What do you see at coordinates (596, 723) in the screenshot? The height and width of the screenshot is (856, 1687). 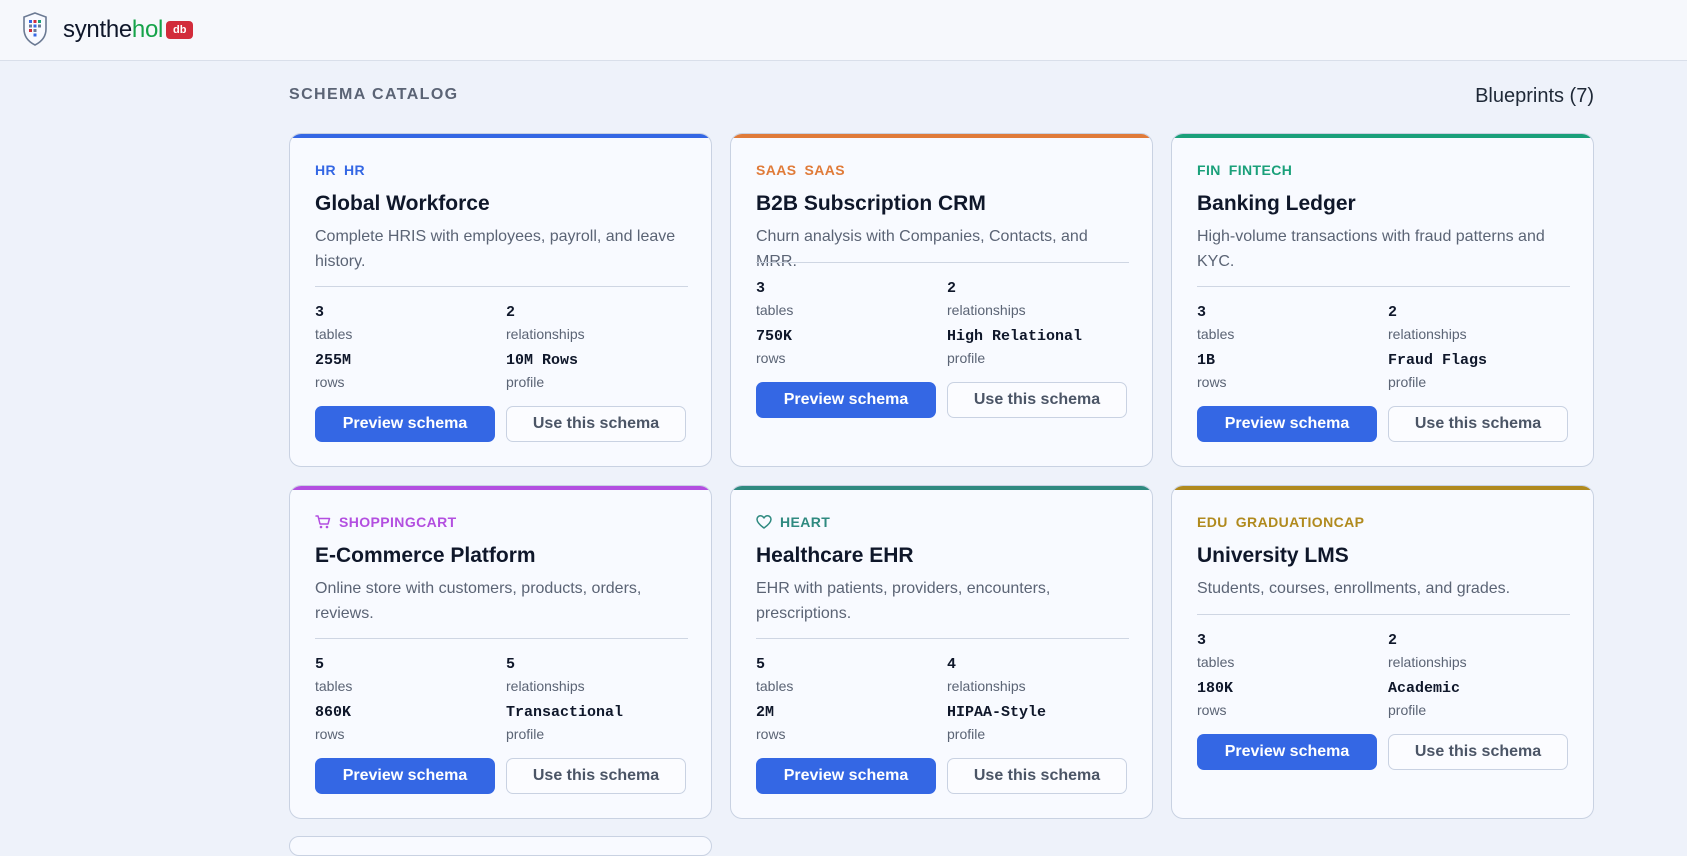 I see `stat-profile: Transactional profile` at bounding box center [596, 723].